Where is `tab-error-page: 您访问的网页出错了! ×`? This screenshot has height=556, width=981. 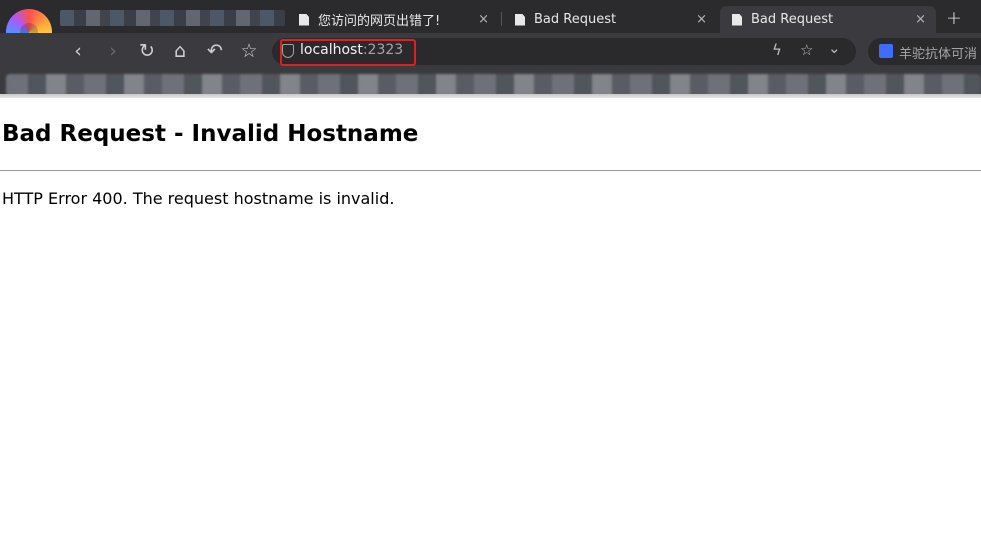
tab-error-page: 您访问的网页出错了! × is located at coordinates (393, 19).